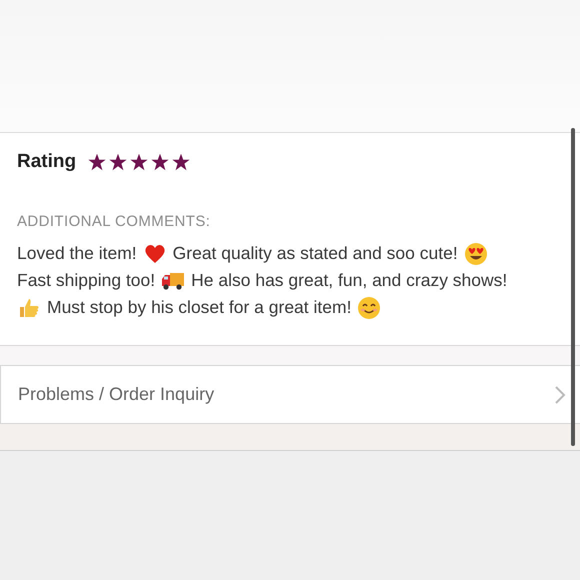 The image size is (580, 580). What do you see at coordinates (476, 254) in the screenshot?
I see `heart-eyes-face-icon` at bounding box center [476, 254].